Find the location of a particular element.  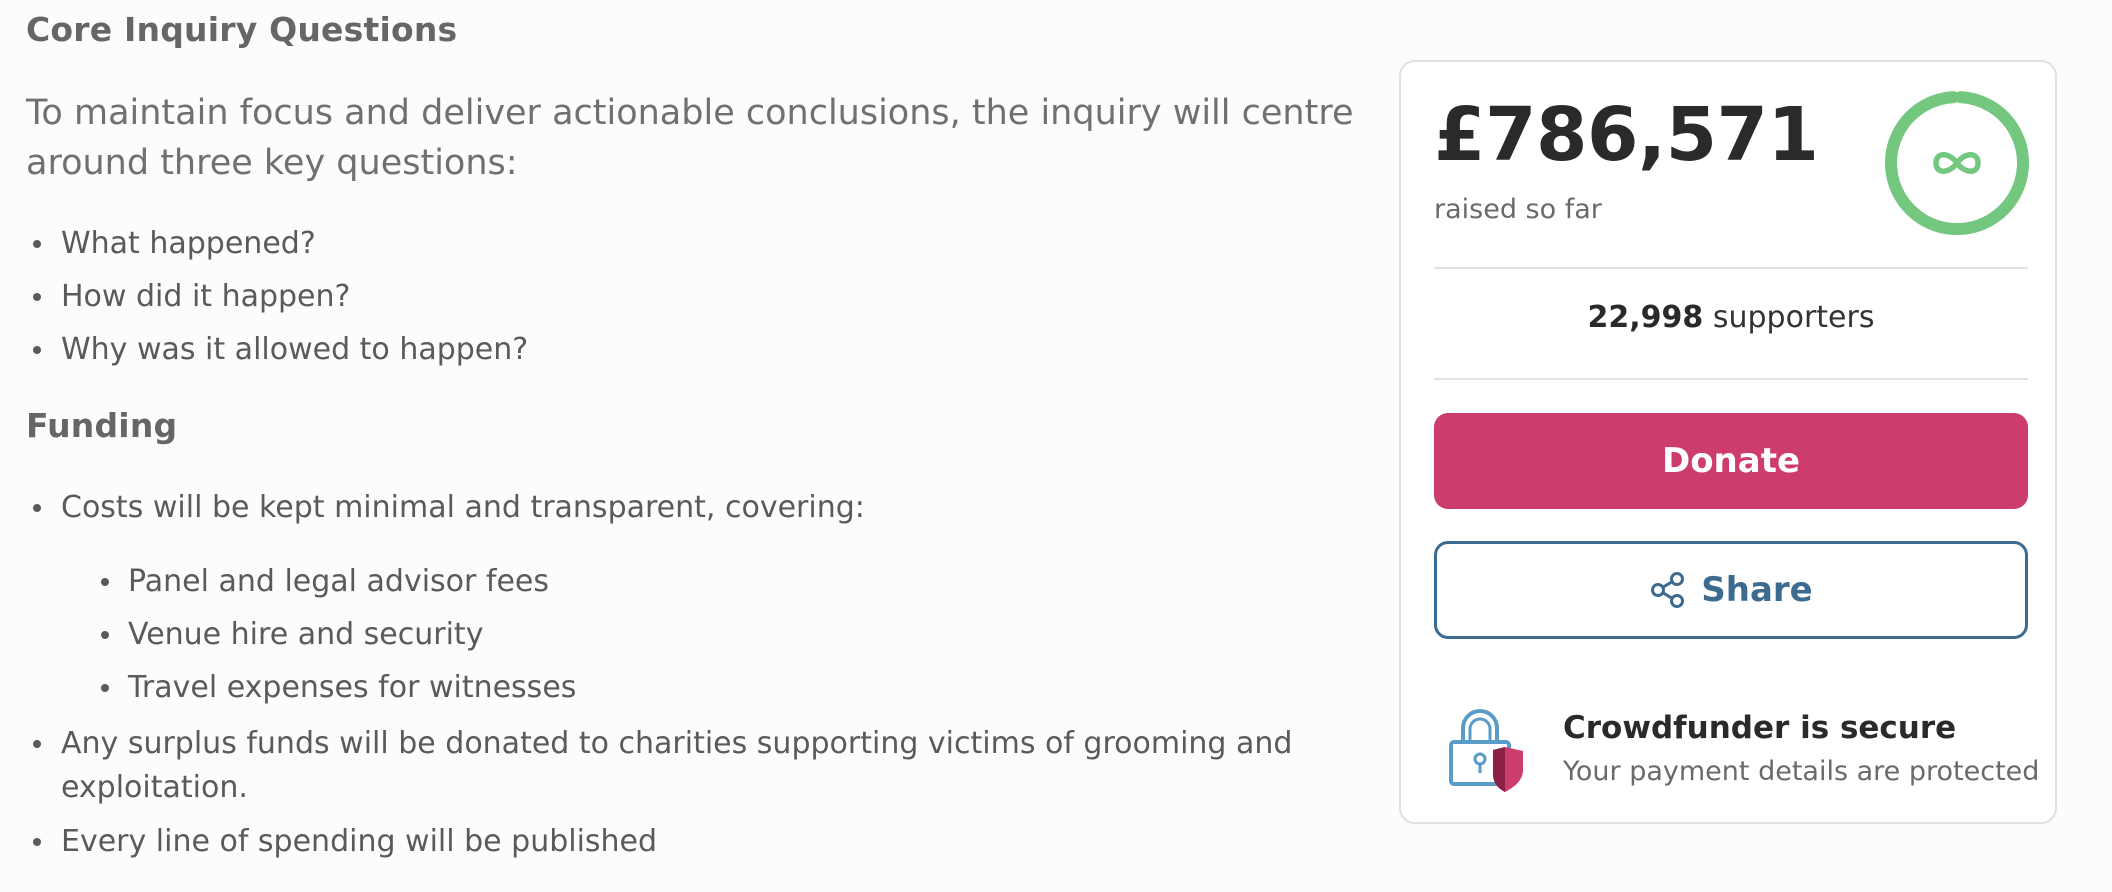

list-item: How did it happen? is located at coordinates (277, 301).